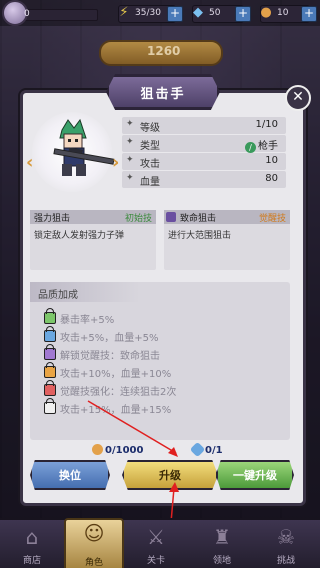 This screenshot has width=320, height=568. I want to click on panel-title-tab: 狙击手, so click(163, 92).